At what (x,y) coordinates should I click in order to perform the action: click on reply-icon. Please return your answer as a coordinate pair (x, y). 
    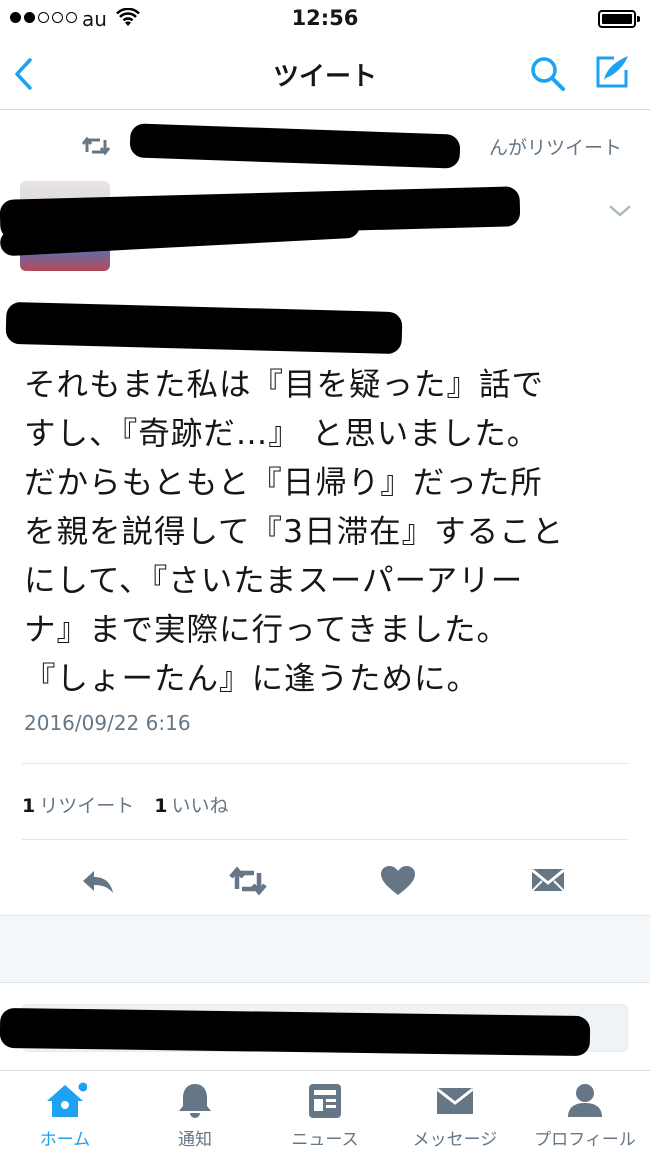
    Looking at the image, I should click on (98, 882).